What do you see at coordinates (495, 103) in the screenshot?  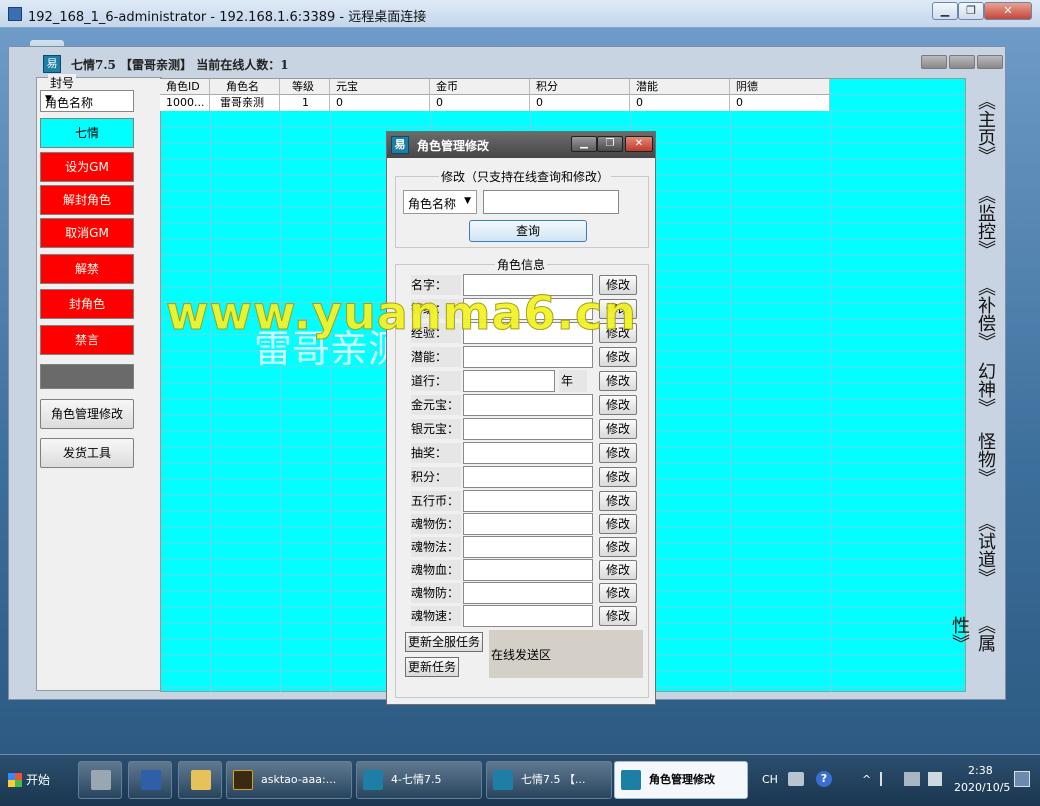 I see `table-row: 1000... 雷哥亲测 1 0 0 0 0 0` at bounding box center [495, 103].